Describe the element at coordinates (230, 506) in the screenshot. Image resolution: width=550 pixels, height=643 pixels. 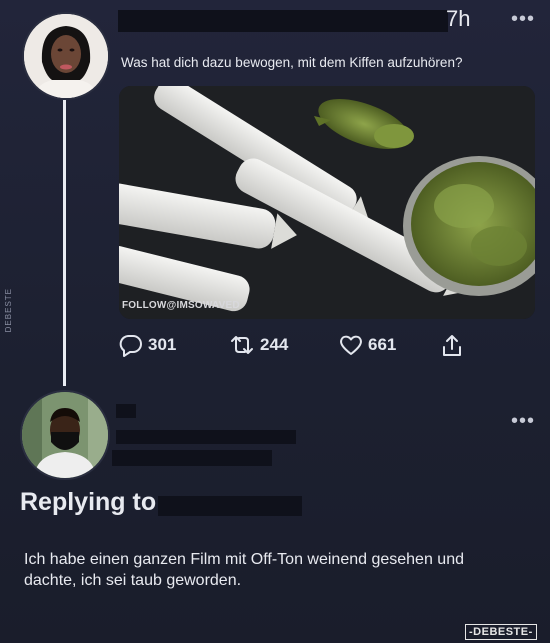
I see `redacted-reply-target` at that location.